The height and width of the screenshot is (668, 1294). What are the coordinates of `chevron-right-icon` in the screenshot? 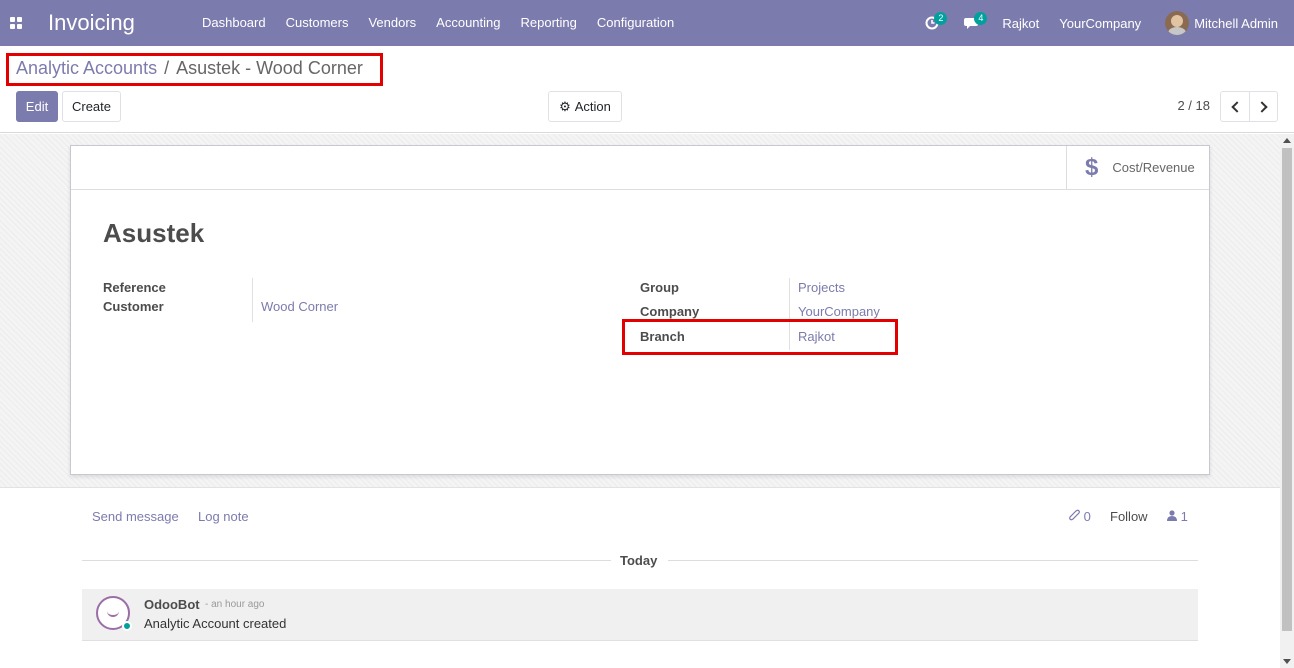 It's located at (1262, 106).